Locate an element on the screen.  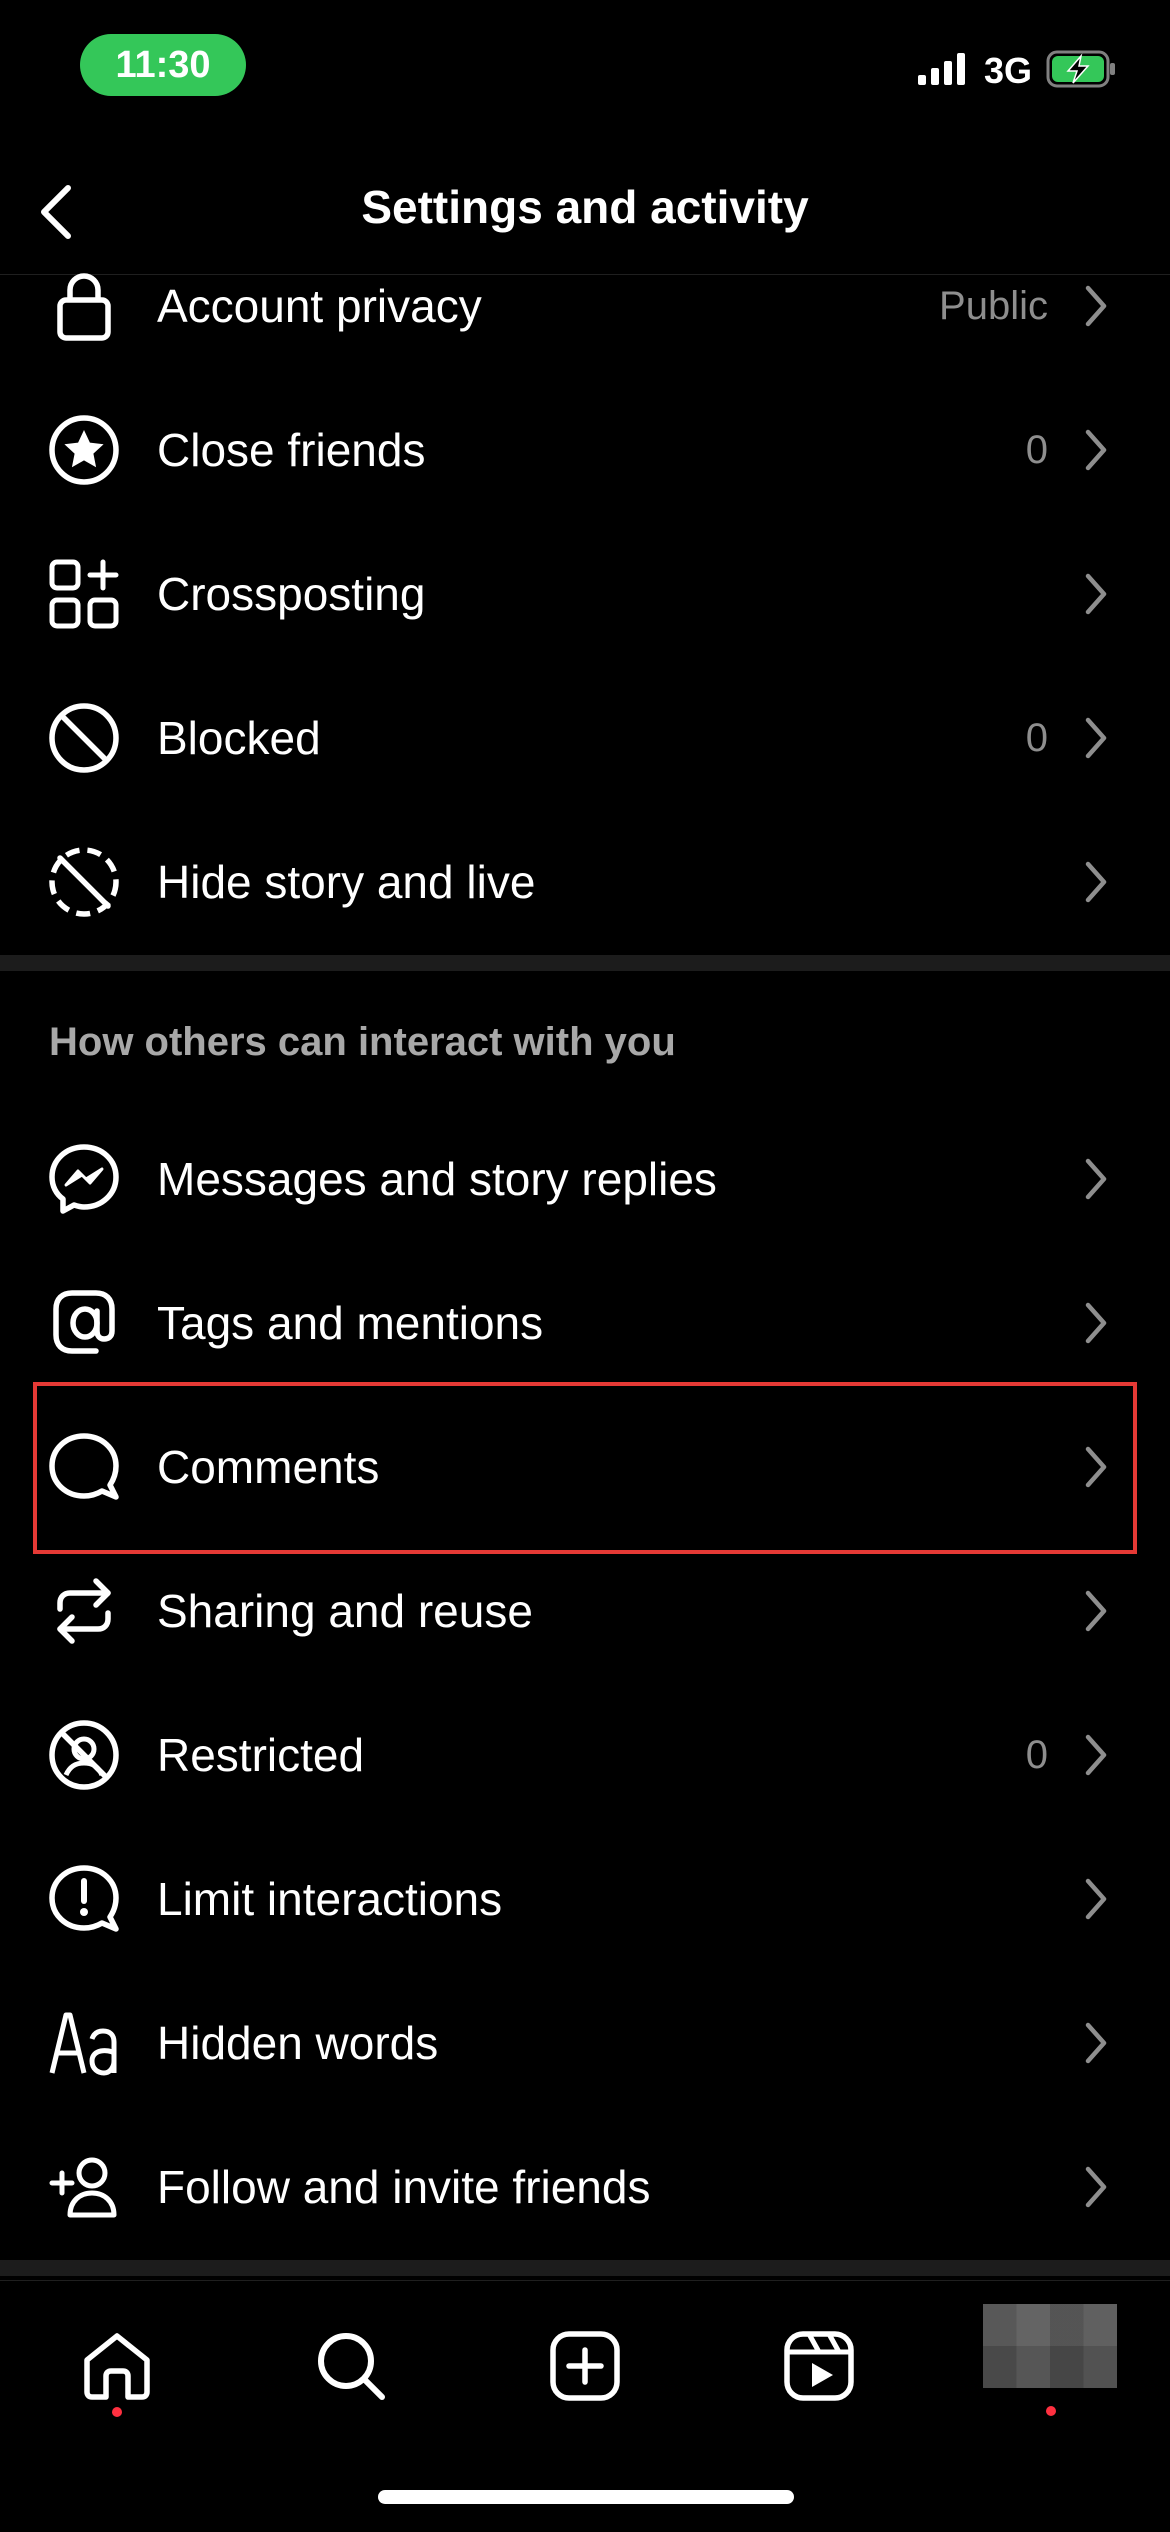
battery-charging-icon is located at coordinates (1082, 71).